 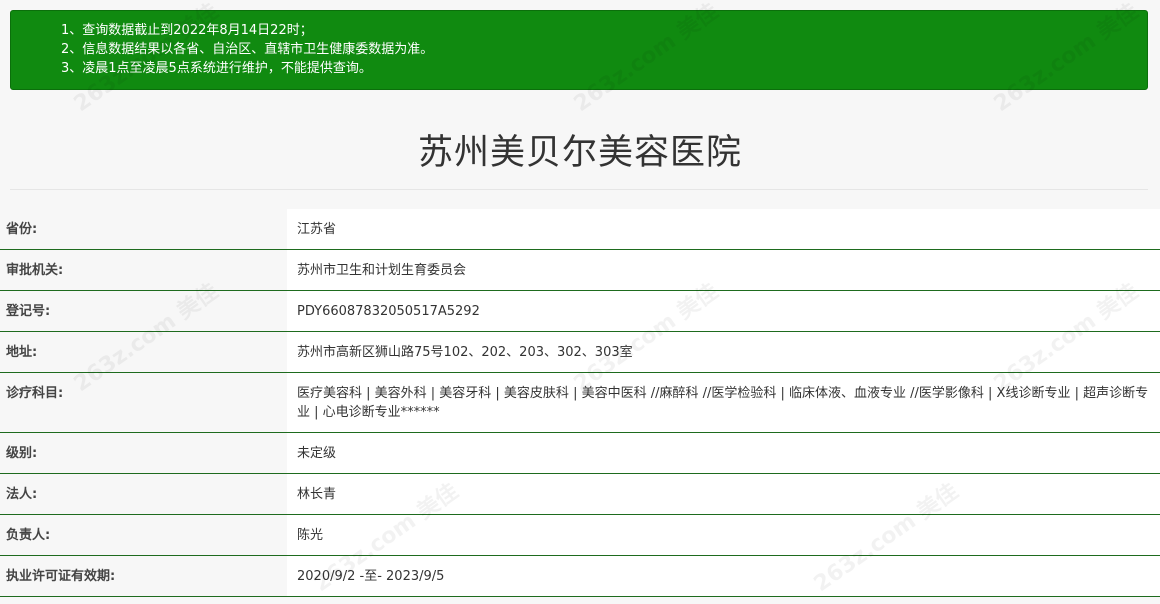 What do you see at coordinates (723, 352) in the screenshot?
I see `row-value-address: 苏州市高新区狮山路75号102、202、203、302、303室` at bounding box center [723, 352].